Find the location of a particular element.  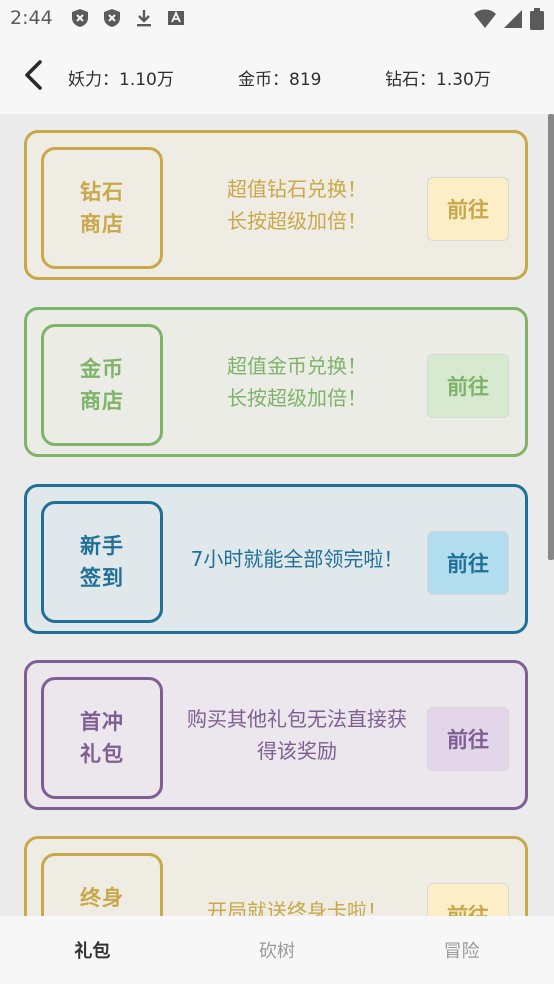

demon-power-stat: 妖力：1.10万 is located at coordinates (121, 80).